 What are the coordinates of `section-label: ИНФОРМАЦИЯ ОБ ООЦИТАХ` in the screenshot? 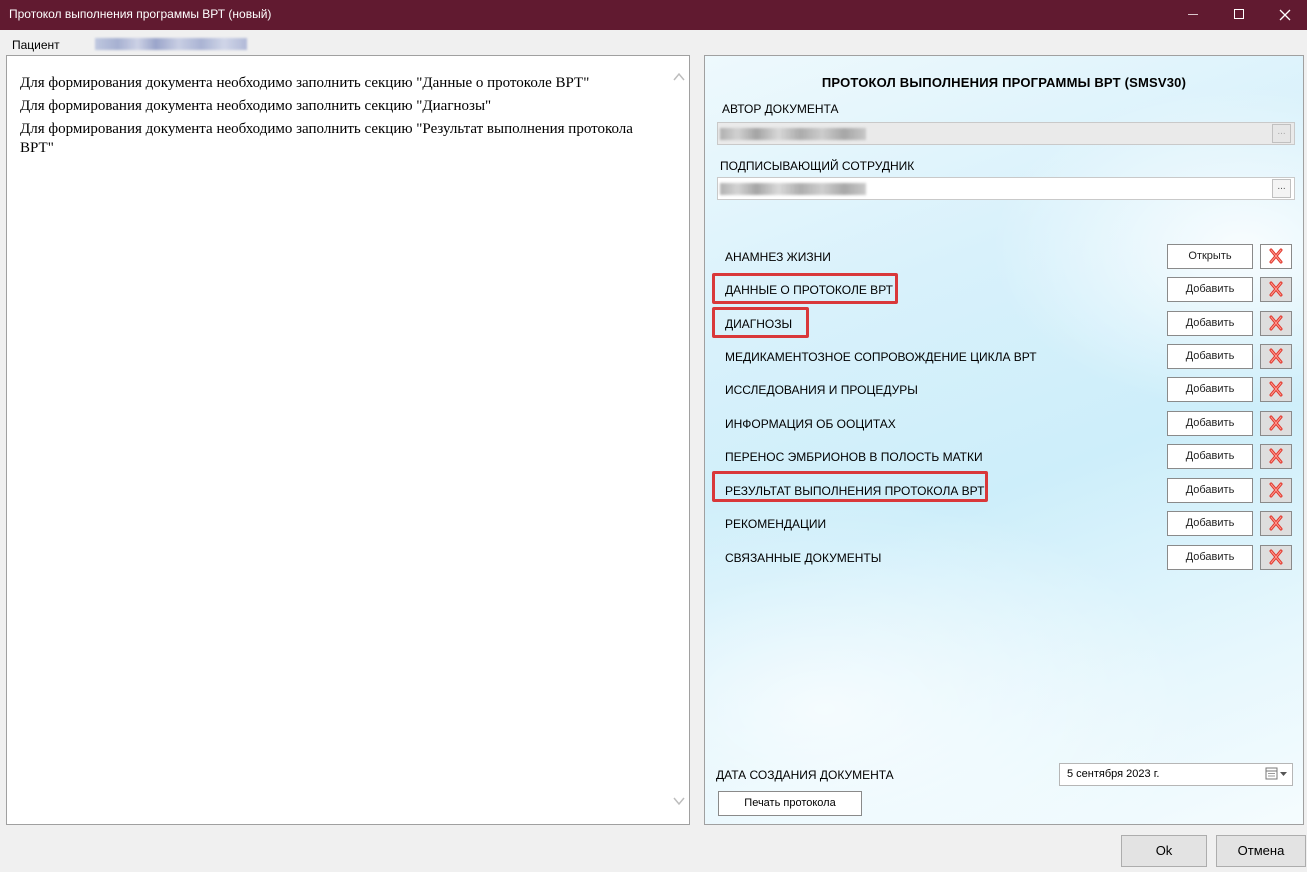 It's located at (810, 424).